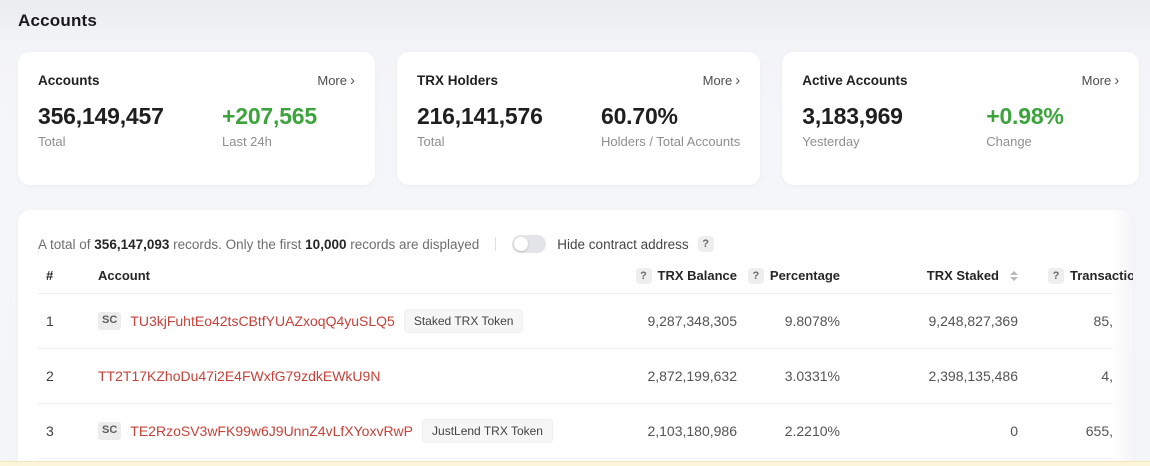 This screenshot has height=466, width=1150. I want to click on column-header-trx-staked: TRX Staked, so click(929, 275).